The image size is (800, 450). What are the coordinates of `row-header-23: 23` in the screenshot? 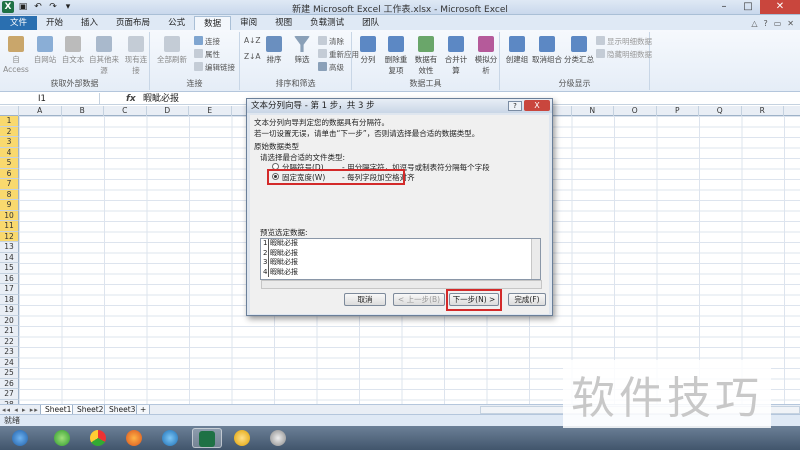 It's located at (9, 352).